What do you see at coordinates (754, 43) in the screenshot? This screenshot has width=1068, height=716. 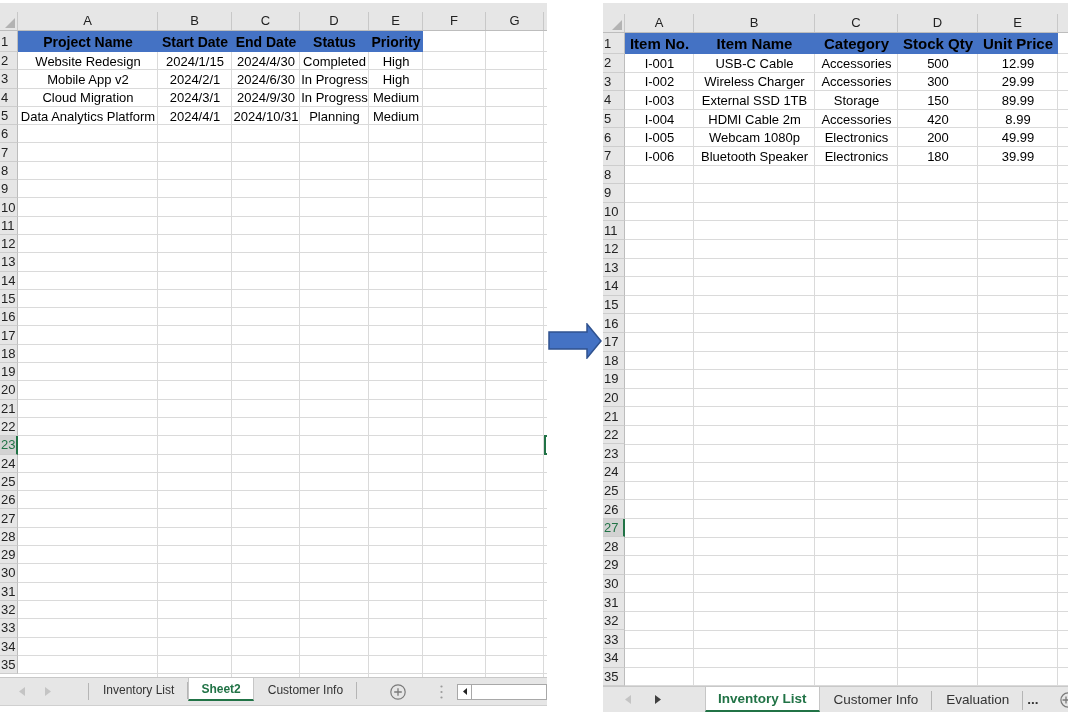 I see `header-cell: Item Name` at bounding box center [754, 43].